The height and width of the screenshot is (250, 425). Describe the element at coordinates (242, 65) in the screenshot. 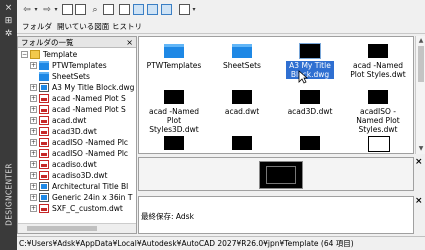

I see `content-item-label: SheetSets` at that location.